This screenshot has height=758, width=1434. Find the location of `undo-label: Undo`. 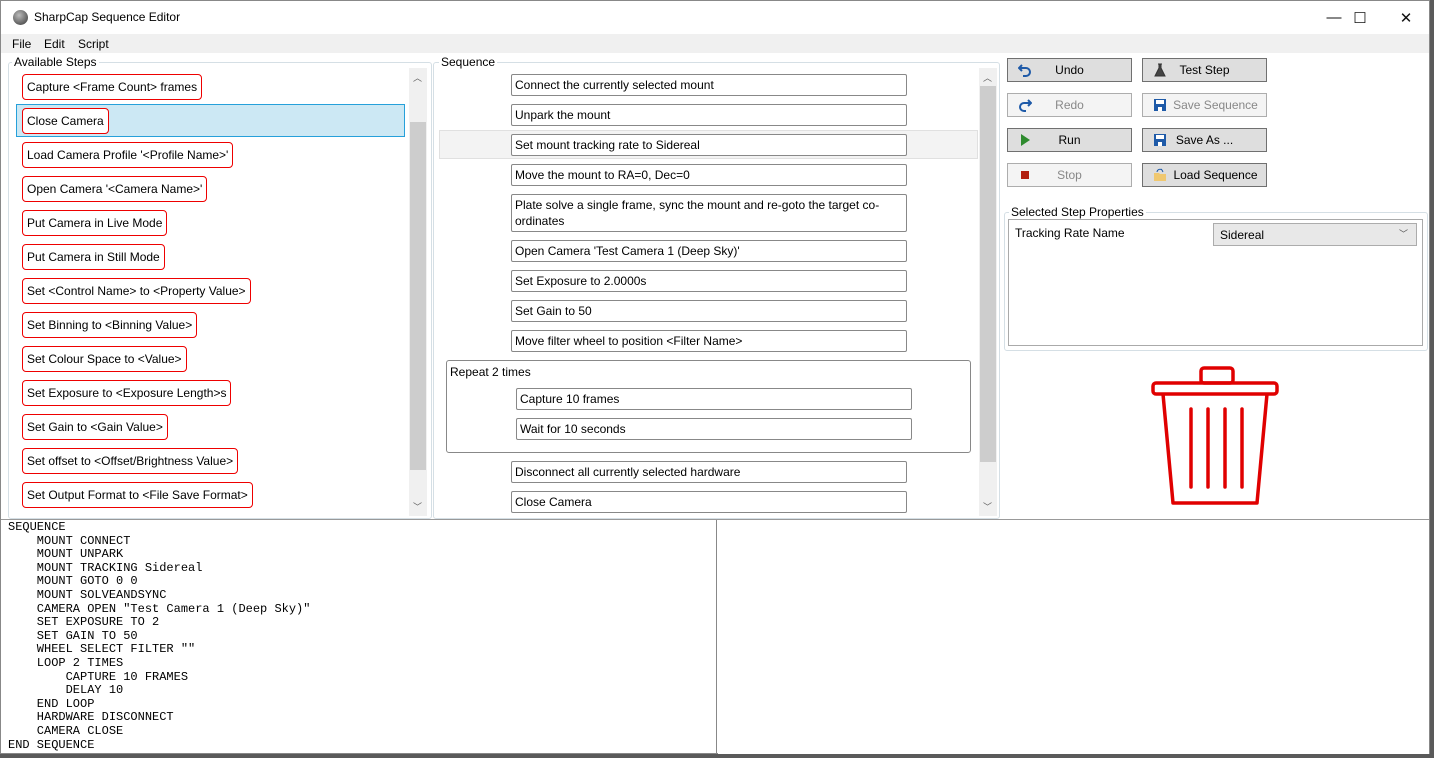

undo-label: Undo is located at coordinates (1069, 70).